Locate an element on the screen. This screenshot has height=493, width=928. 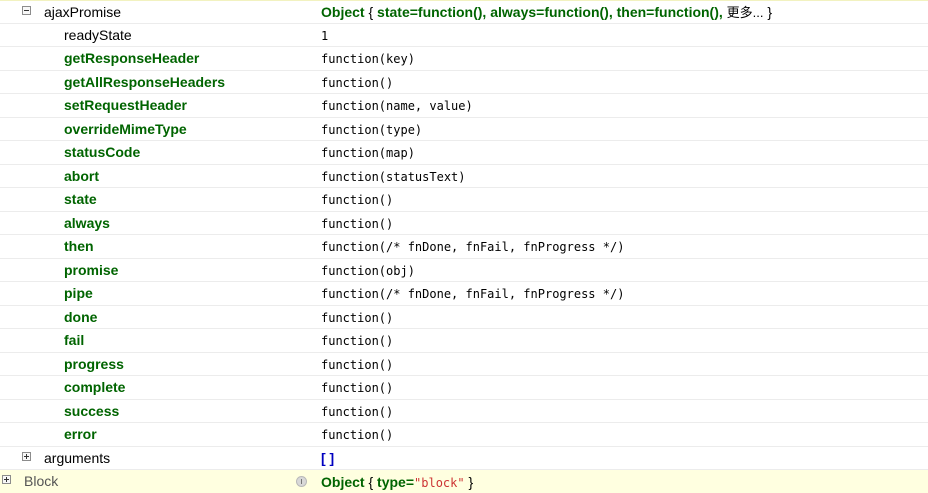
property-name: abort is located at coordinates (81, 176).